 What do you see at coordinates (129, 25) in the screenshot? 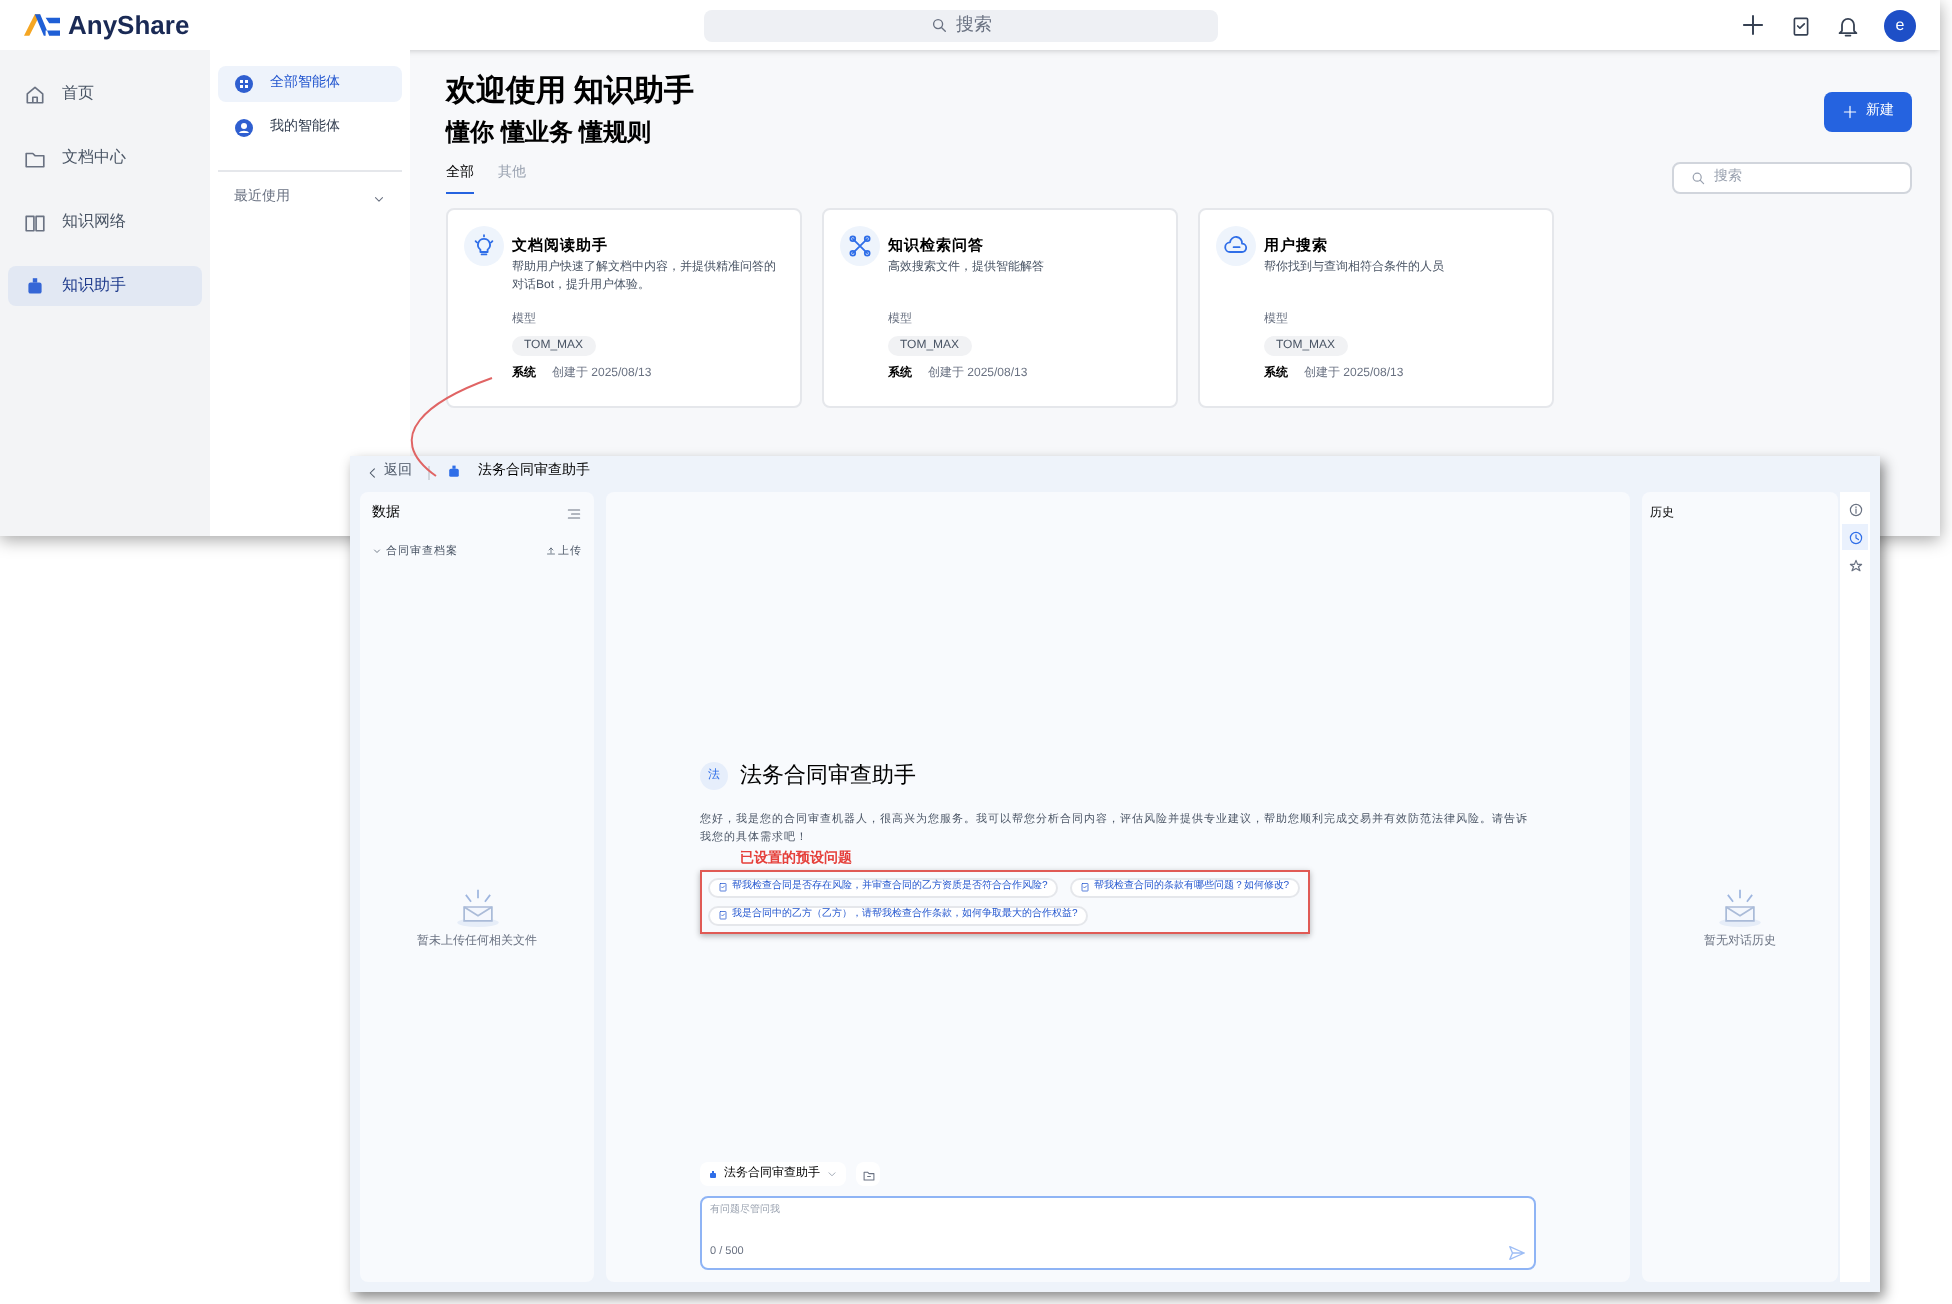
I see `brand-name: AnyShare` at bounding box center [129, 25].